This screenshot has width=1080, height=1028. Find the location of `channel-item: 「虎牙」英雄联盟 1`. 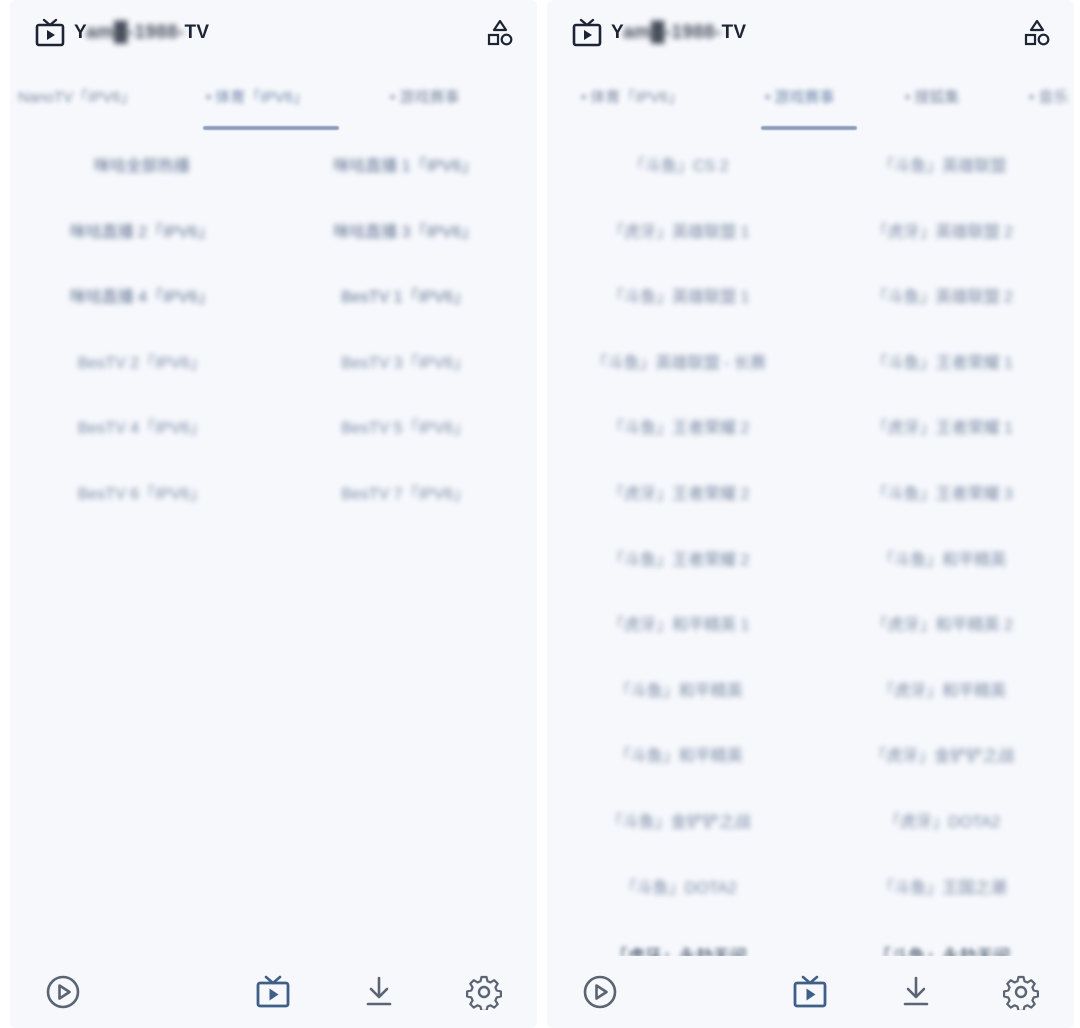

channel-item: 「虎牙」英雄联盟 1 is located at coordinates (679, 230).